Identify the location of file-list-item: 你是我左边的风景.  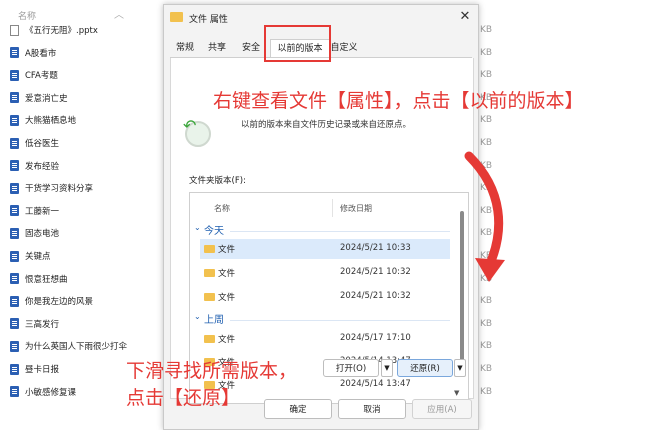
(51, 301).